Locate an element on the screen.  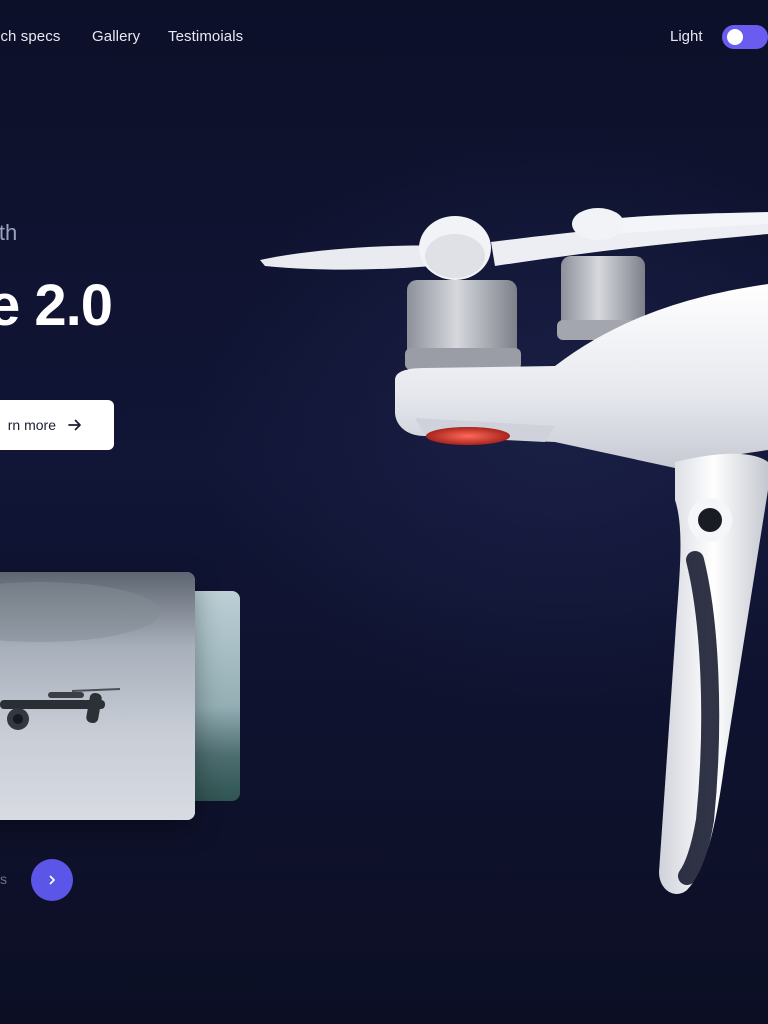
learn-more-label: rn more is located at coordinates (31, 425).